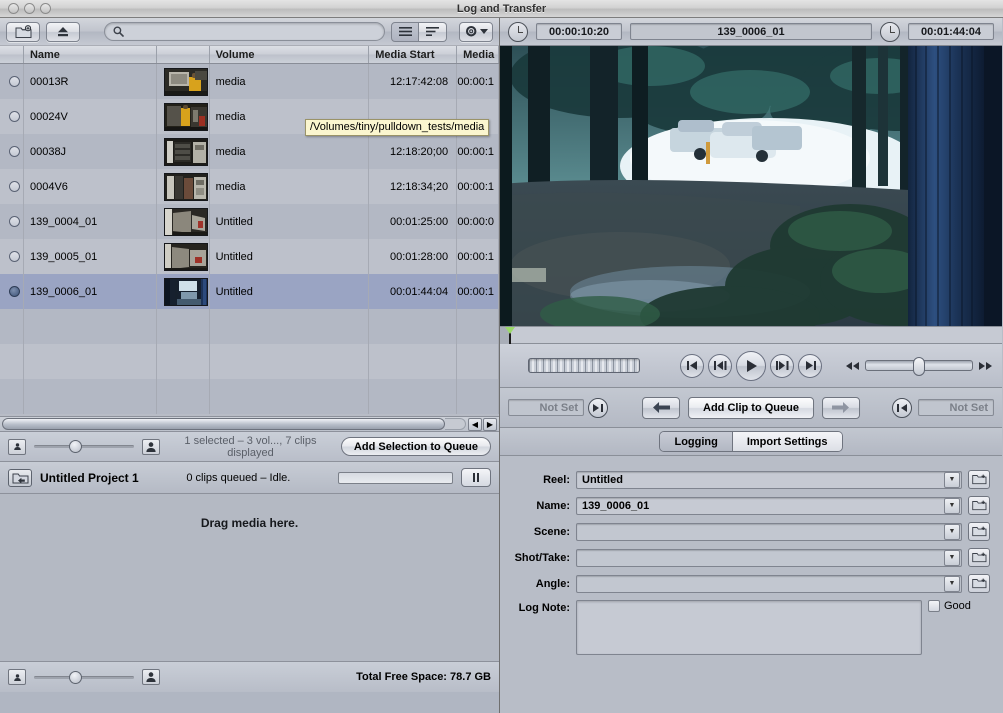 Image resolution: width=1003 pixels, height=713 pixels. Describe the element at coordinates (692, 365) in the screenshot. I see `go-to-start-button` at that location.